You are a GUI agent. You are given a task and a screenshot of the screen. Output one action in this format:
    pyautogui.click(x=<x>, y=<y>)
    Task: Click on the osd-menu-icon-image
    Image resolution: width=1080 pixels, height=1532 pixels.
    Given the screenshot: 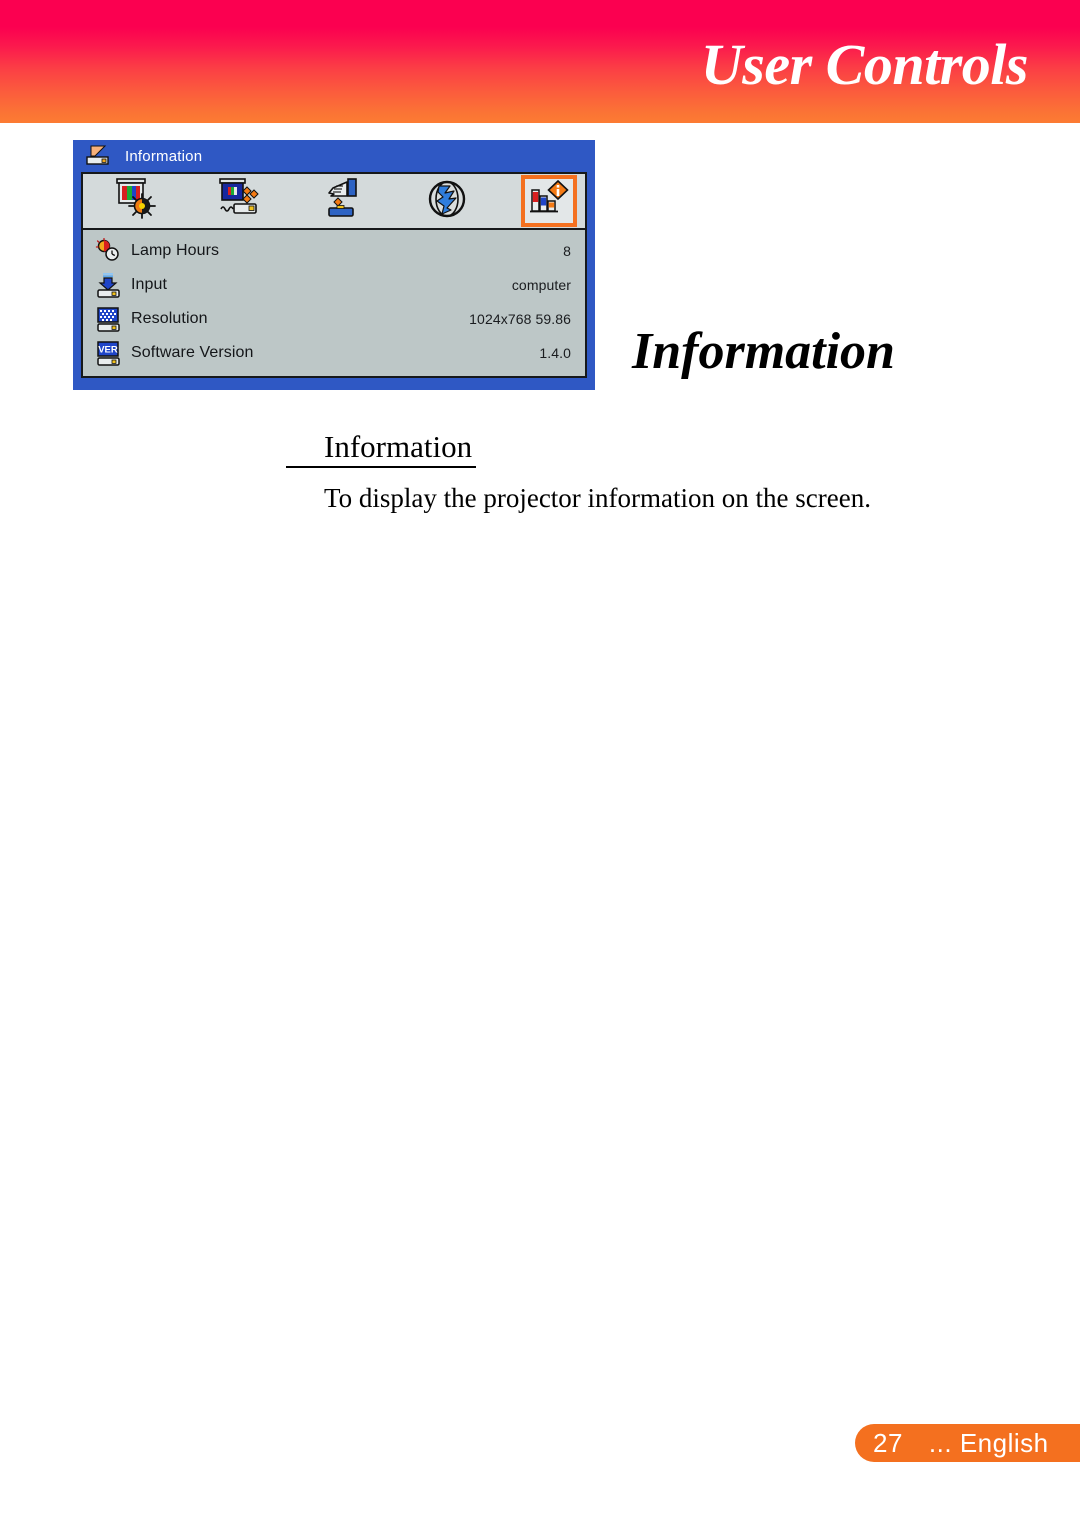 What is the action you would take?
    pyautogui.click(x=135, y=201)
    